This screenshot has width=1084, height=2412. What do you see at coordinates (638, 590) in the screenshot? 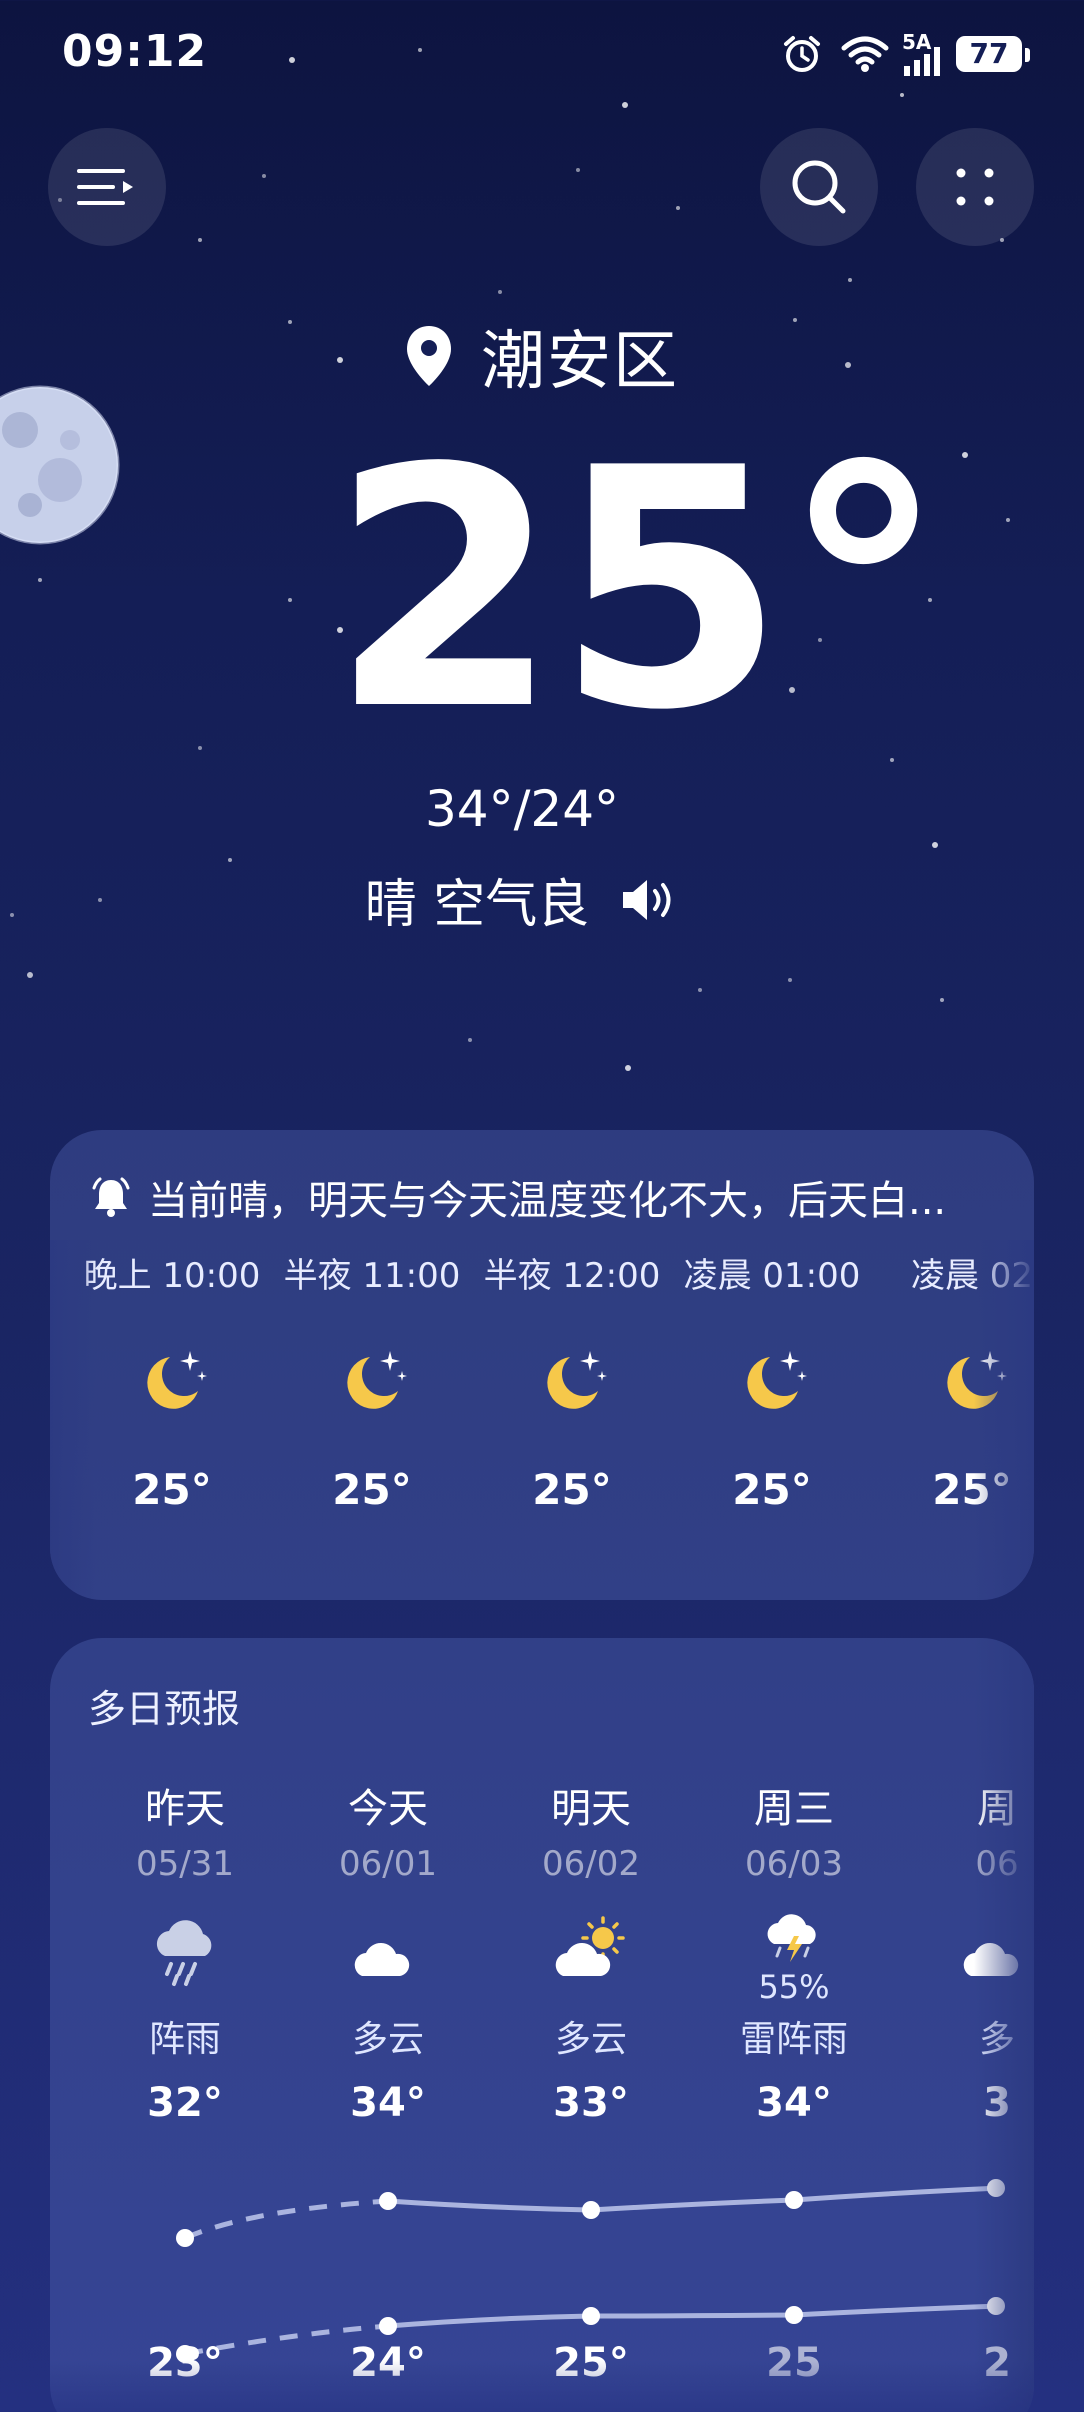
I see `current-temperature: 25°` at bounding box center [638, 590].